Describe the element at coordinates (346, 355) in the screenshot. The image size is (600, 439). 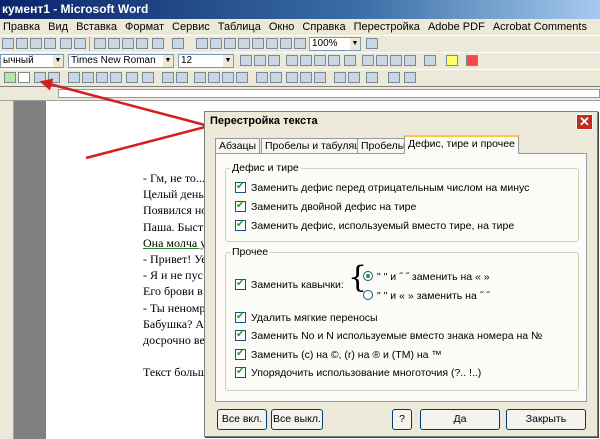
I see `option-label: Заменить (c) на ©, (r) на ® и (TM) на ™` at that location.